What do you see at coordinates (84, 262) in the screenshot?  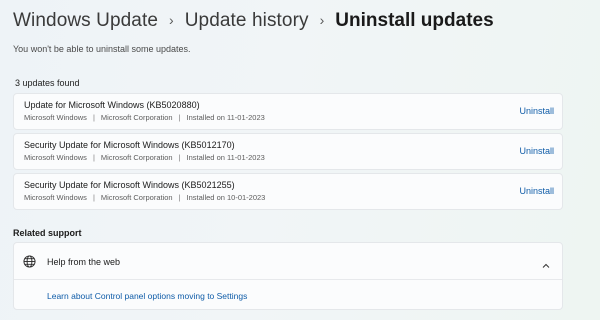 I see `help-from-web-label: Help from the web` at bounding box center [84, 262].